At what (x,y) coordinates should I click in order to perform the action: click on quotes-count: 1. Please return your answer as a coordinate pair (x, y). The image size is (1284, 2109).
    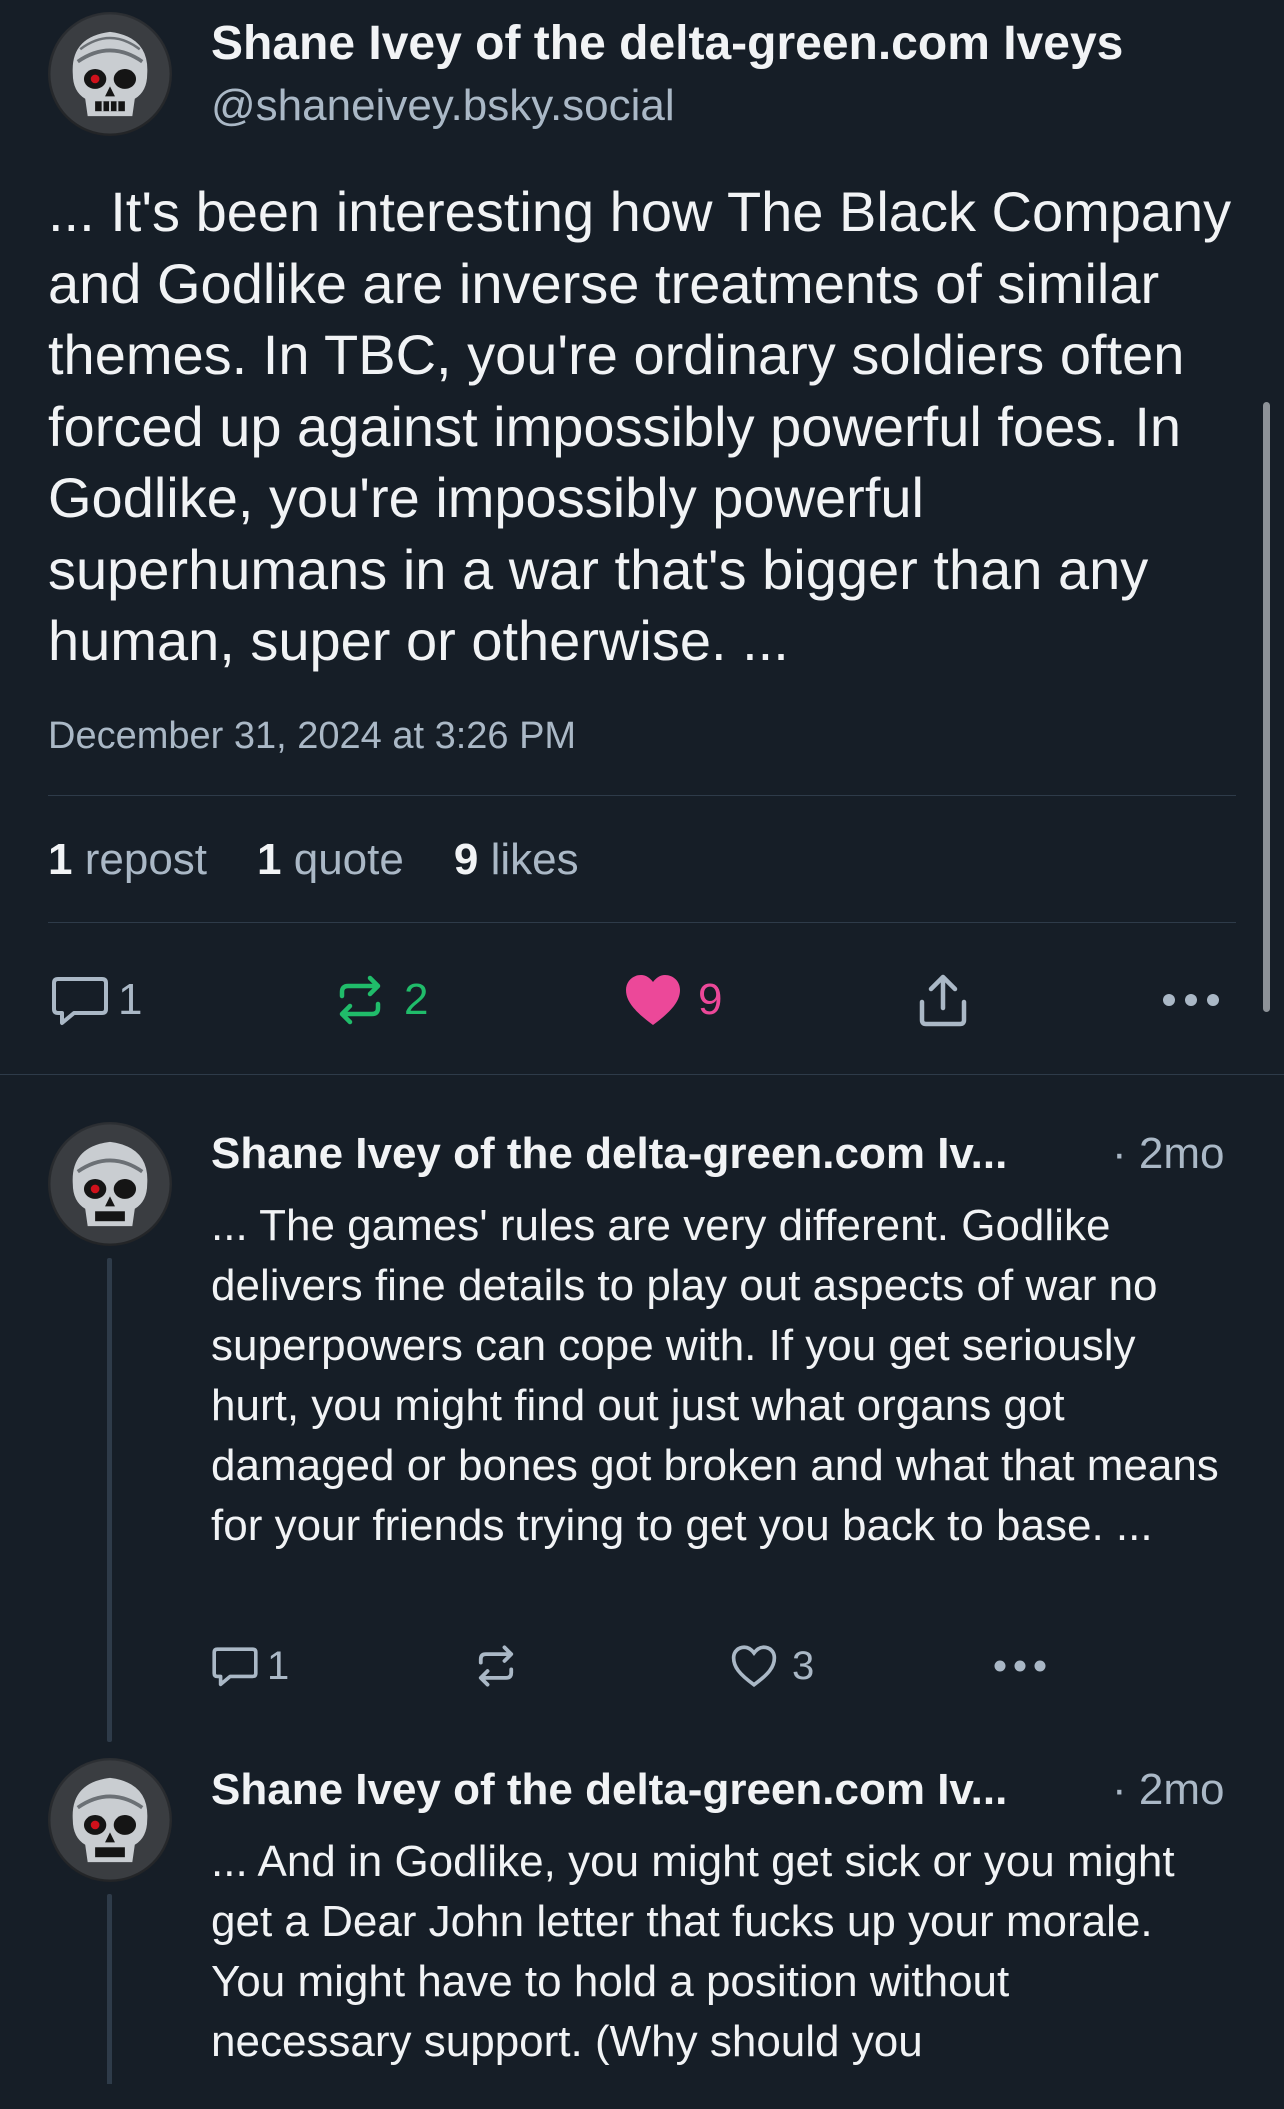
    Looking at the image, I should click on (269, 859).